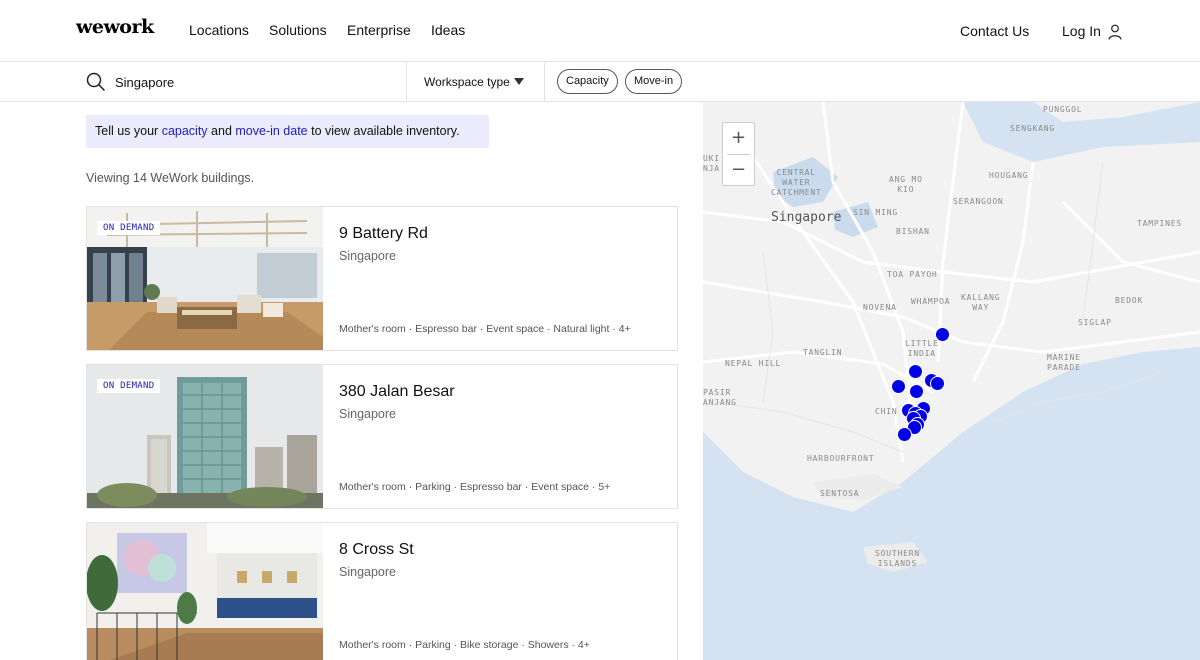  Describe the element at coordinates (255, 82) in the screenshot. I see `search-input` at that location.